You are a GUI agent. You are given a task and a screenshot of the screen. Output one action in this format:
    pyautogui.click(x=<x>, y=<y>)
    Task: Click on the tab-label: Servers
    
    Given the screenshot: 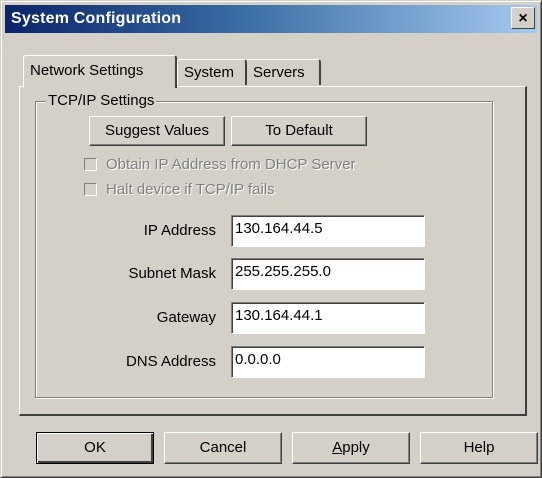 What is the action you would take?
    pyautogui.click(x=279, y=72)
    